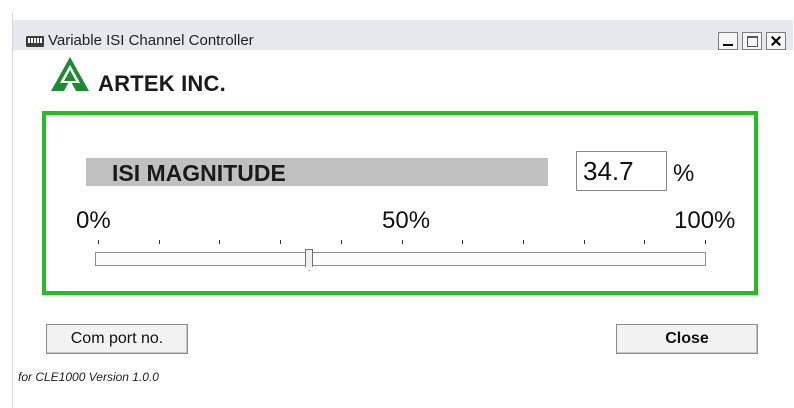  I want to click on isi-magnitude-label: ISI MAGNITUDE, so click(317, 172).